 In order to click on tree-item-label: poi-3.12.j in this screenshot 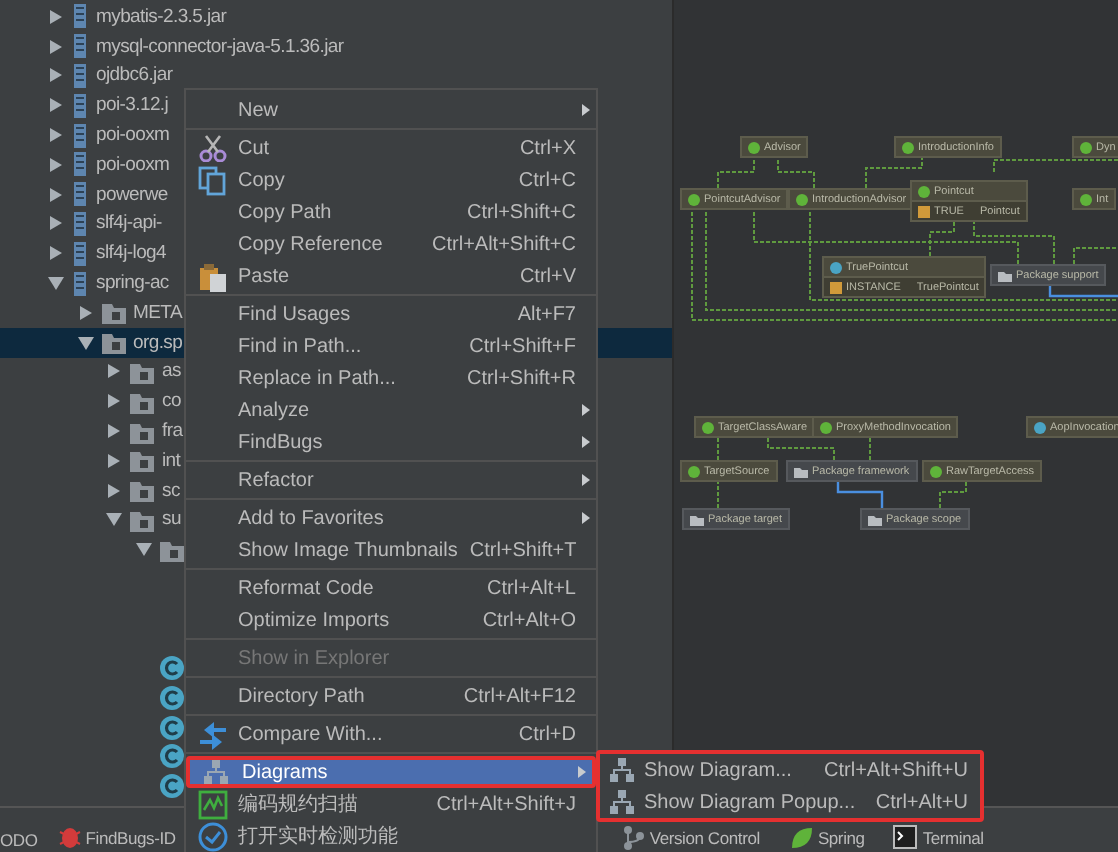, I will do `click(132, 105)`.